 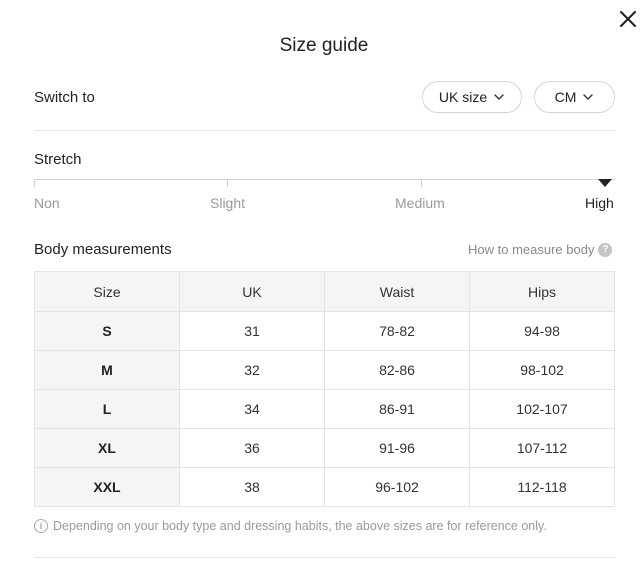 What do you see at coordinates (397, 291) in the screenshot?
I see `column-header: Waist` at bounding box center [397, 291].